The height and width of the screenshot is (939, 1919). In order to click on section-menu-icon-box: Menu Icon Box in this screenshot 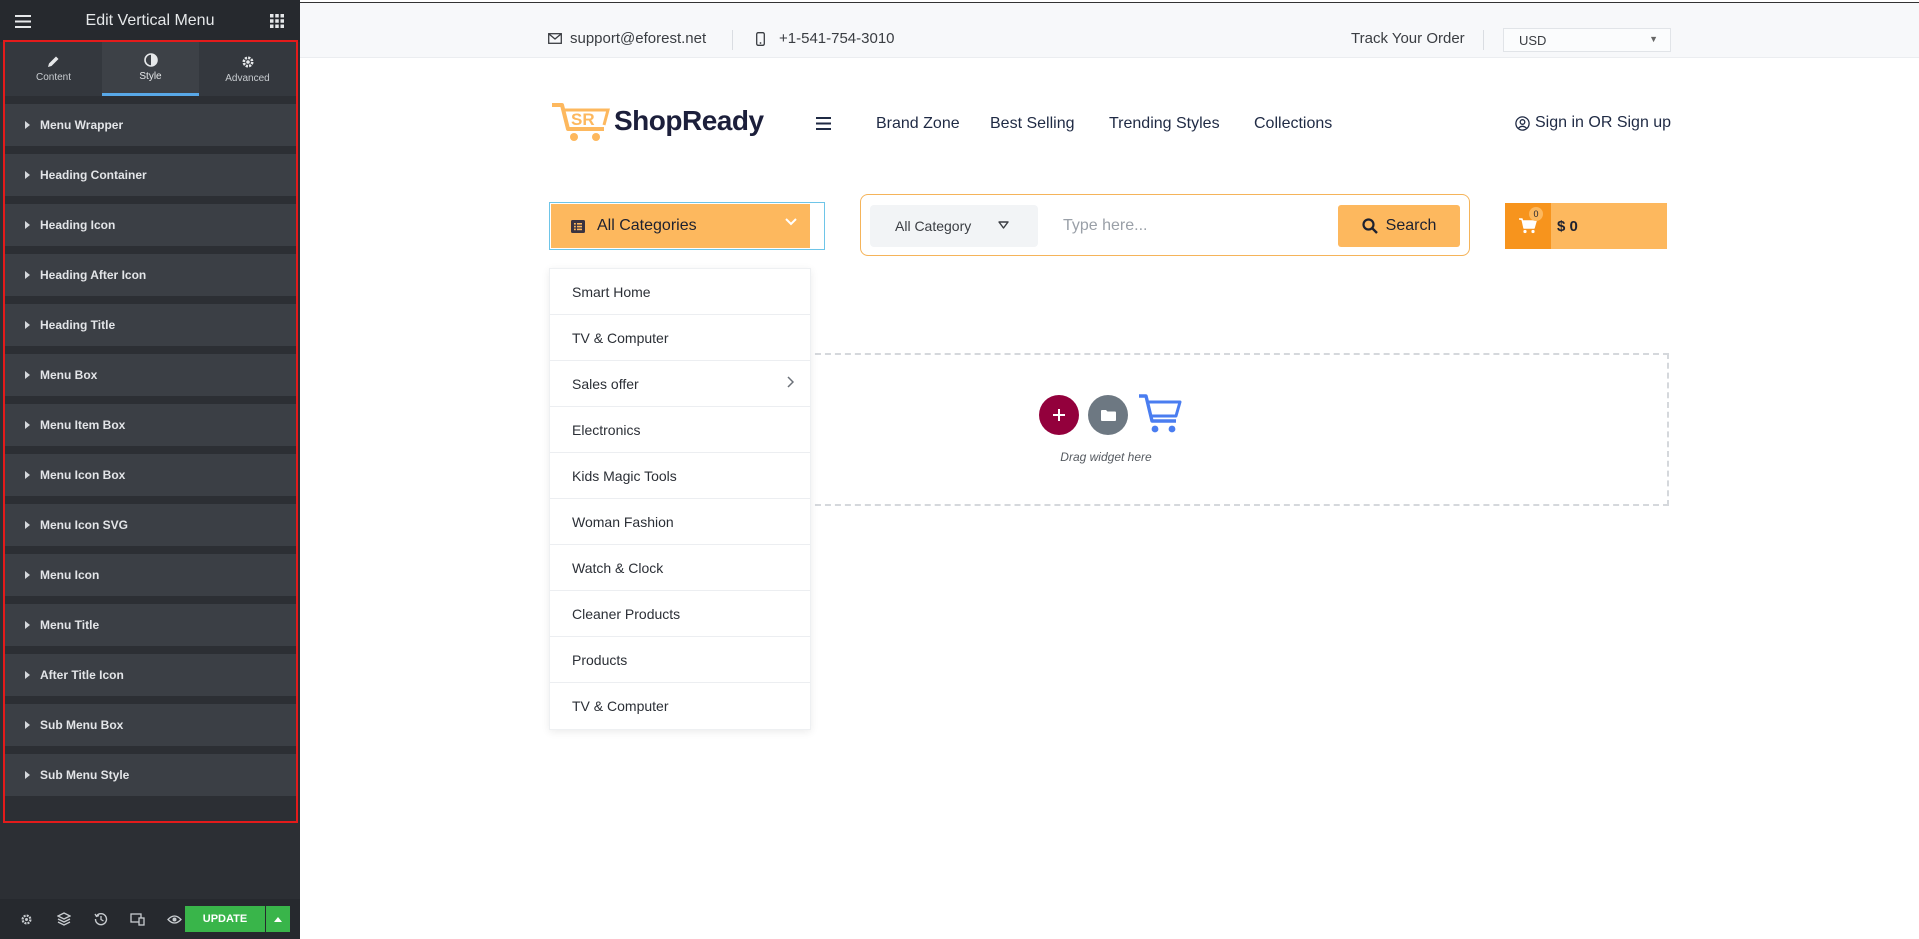, I will do `click(150, 475)`.